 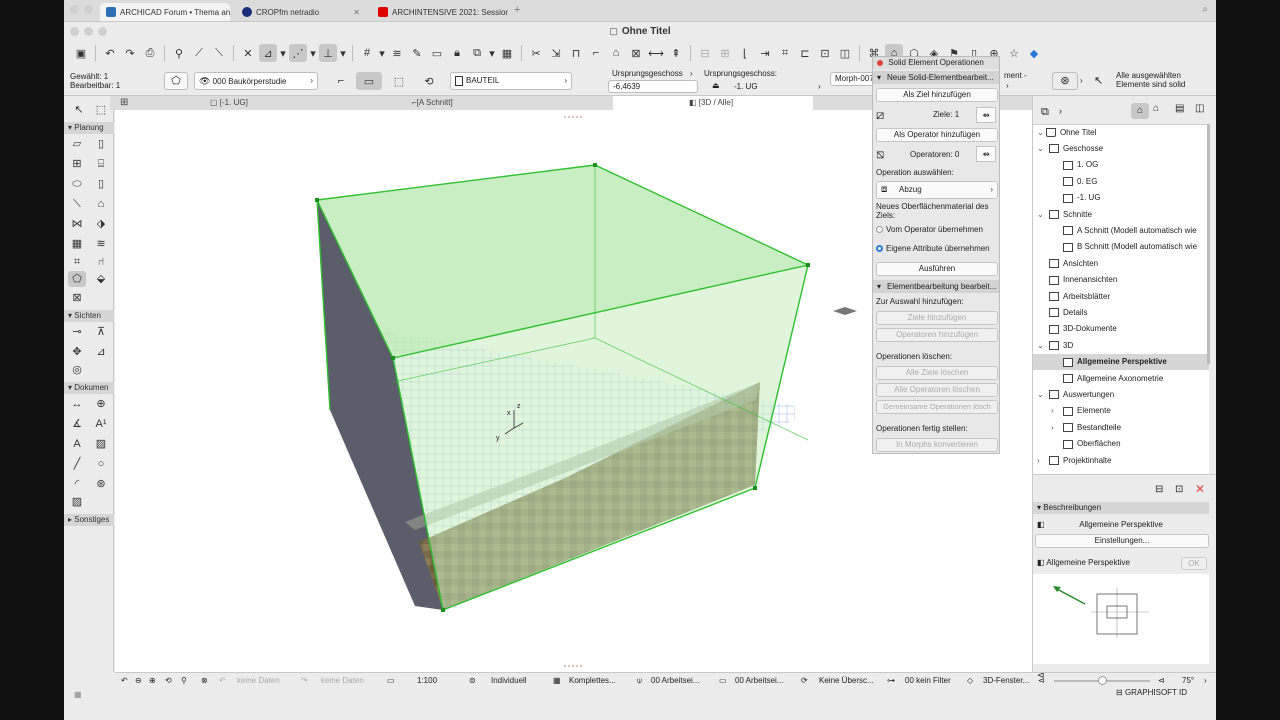 What do you see at coordinates (101, 244) in the screenshot?
I see `railing-tool-icon: ≋` at bounding box center [101, 244].